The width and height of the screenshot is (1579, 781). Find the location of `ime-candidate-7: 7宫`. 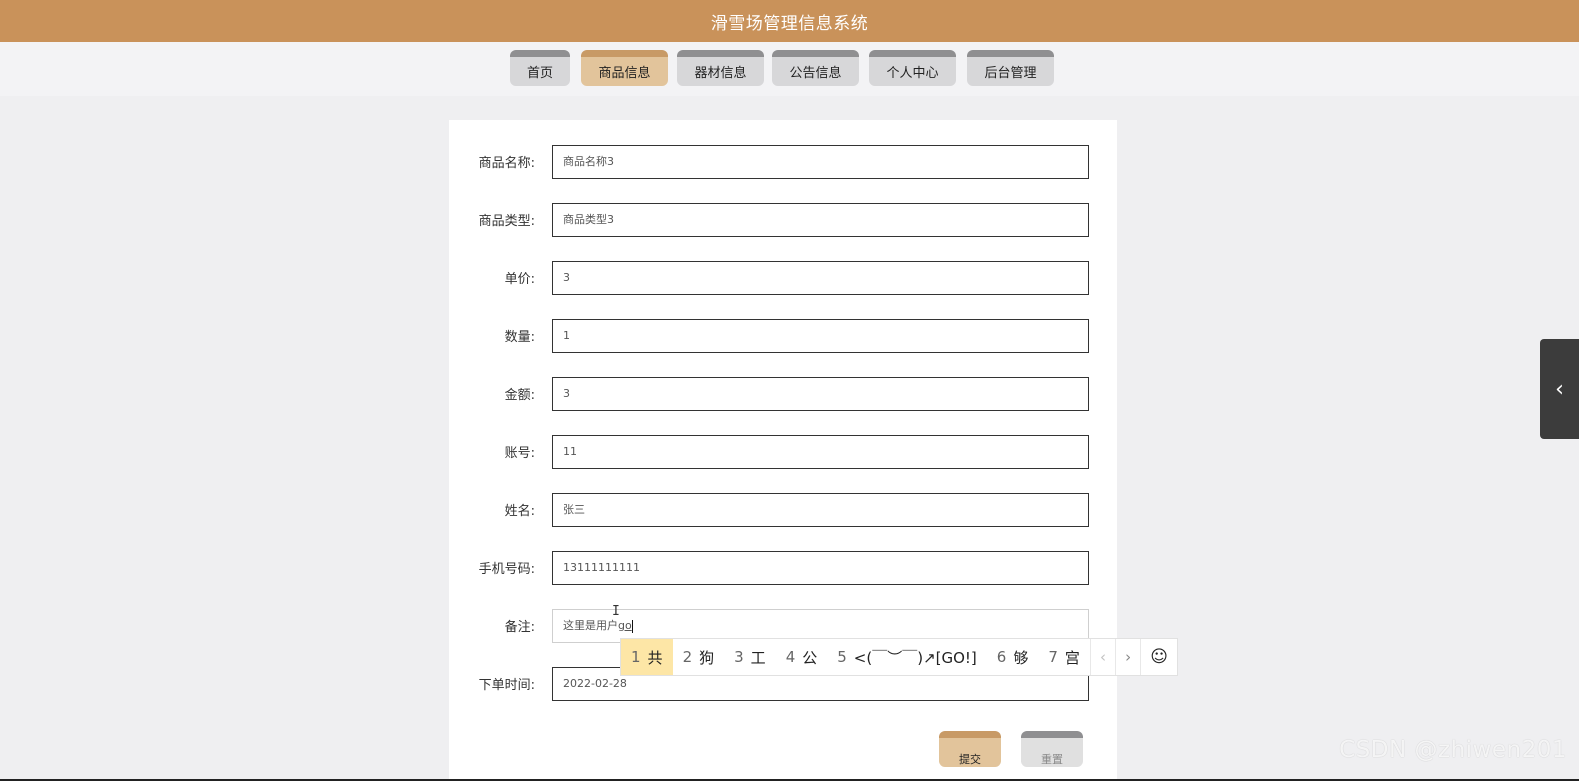

ime-candidate-7: 7宫 is located at coordinates (1064, 657).